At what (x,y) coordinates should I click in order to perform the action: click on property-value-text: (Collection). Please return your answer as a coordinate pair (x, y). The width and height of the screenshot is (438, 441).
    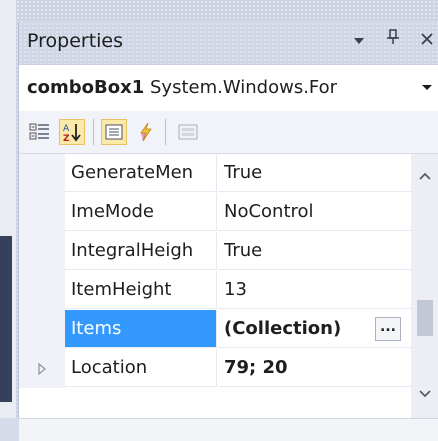
    Looking at the image, I should click on (283, 328).